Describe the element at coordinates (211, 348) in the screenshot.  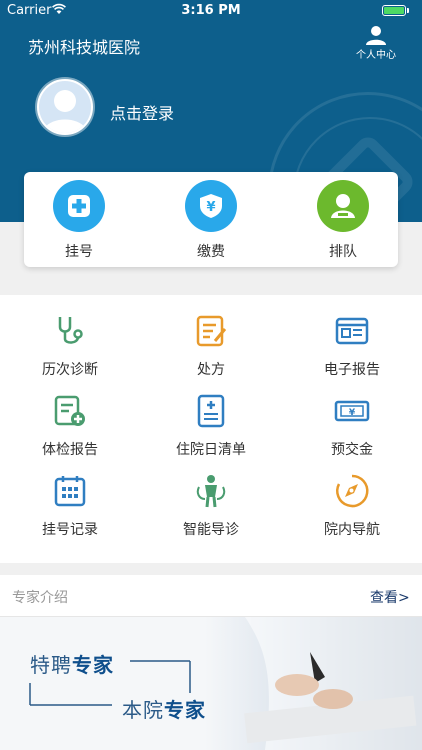
I see `prescription-button: 处方` at that location.